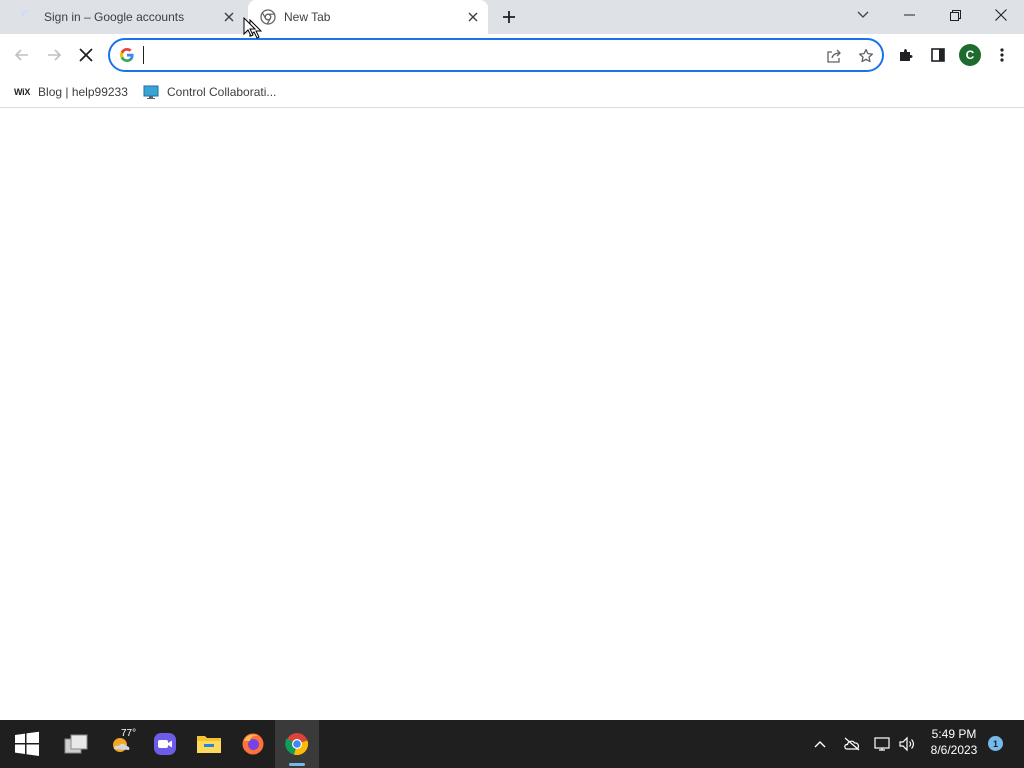  What do you see at coordinates (512, 744) in the screenshot?
I see `taskbar: 77° 5:49 PM 8/6/2023` at bounding box center [512, 744].